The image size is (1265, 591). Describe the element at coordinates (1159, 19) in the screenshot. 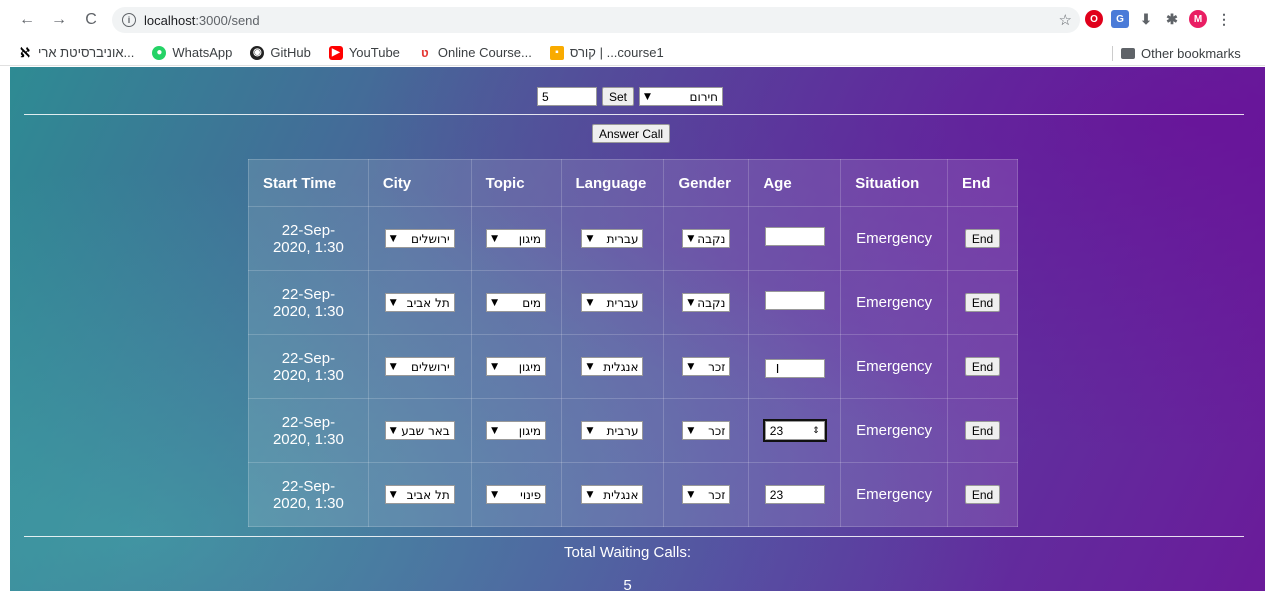

I see `extensions-area: O G ⬇ ✱ M ⋮` at that location.